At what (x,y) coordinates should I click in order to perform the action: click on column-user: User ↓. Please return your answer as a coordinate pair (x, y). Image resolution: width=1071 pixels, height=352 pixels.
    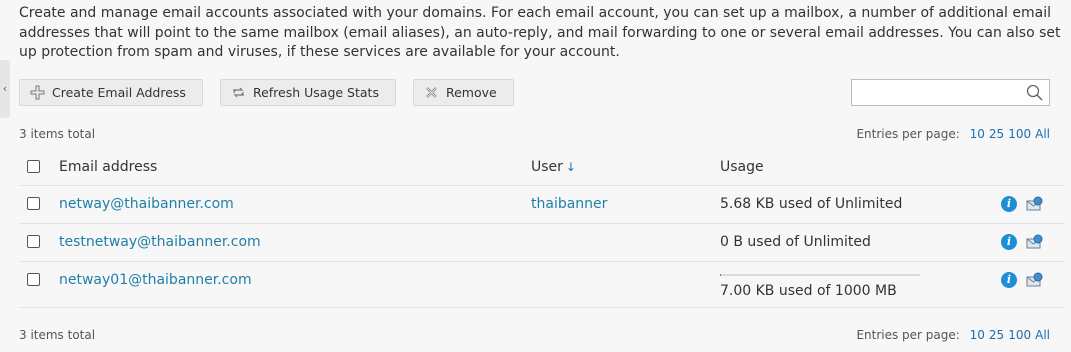
    Looking at the image, I should click on (553, 167).